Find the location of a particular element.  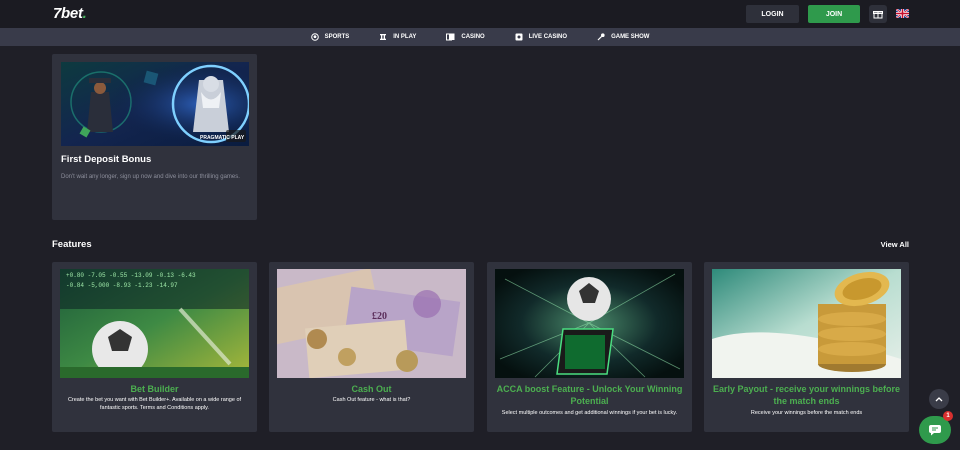

scroll-to-top-button is located at coordinates (939, 399).